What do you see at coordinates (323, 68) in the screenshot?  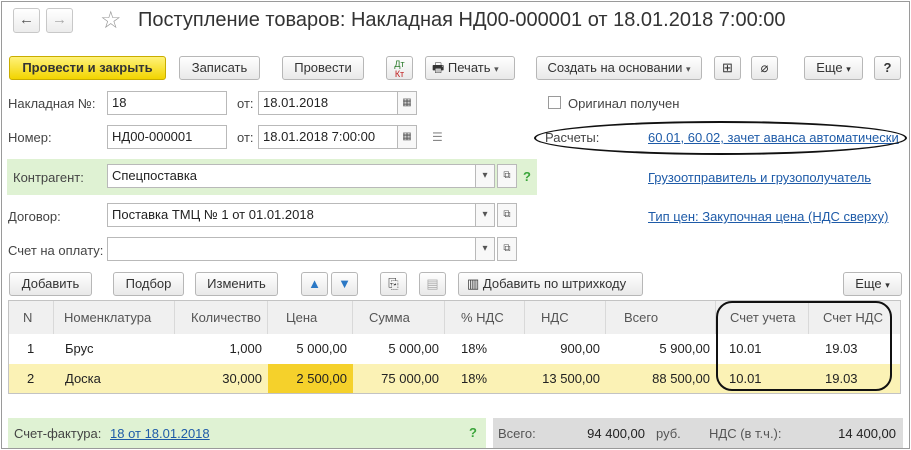 I see `post-button: Провести` at bounding box center [323, 68].